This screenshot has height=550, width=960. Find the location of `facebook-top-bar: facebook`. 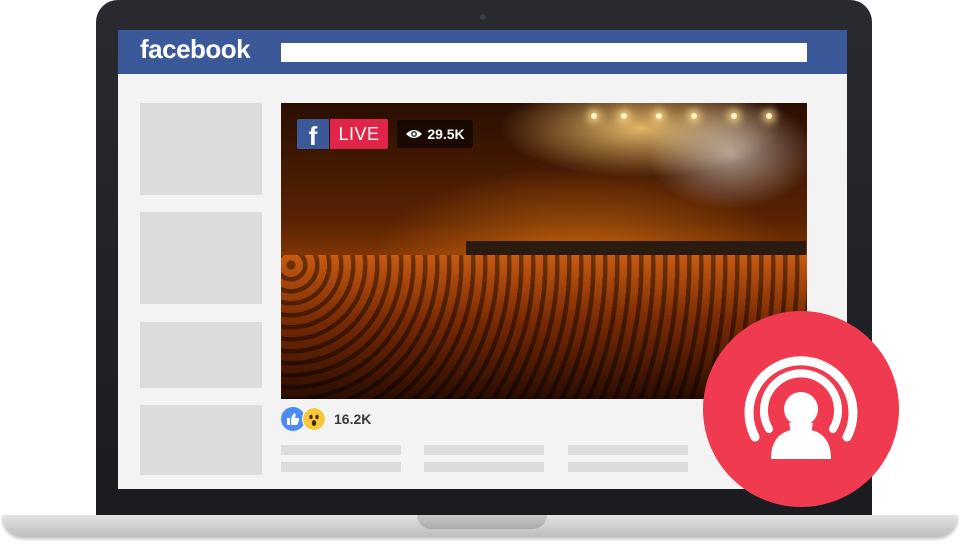

facebook-top-bar: facebook is located at coordinates (482, 52).